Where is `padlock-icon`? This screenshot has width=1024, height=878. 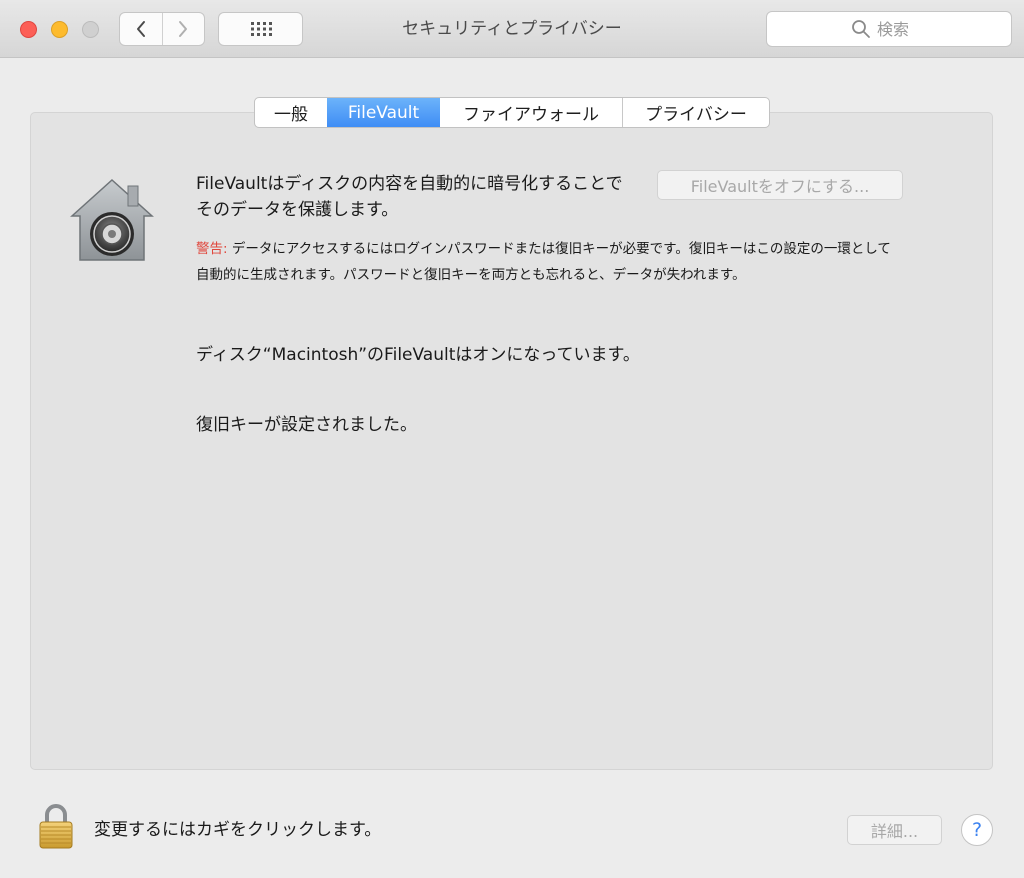 padlock-icon is located at coordinates (56, 826).